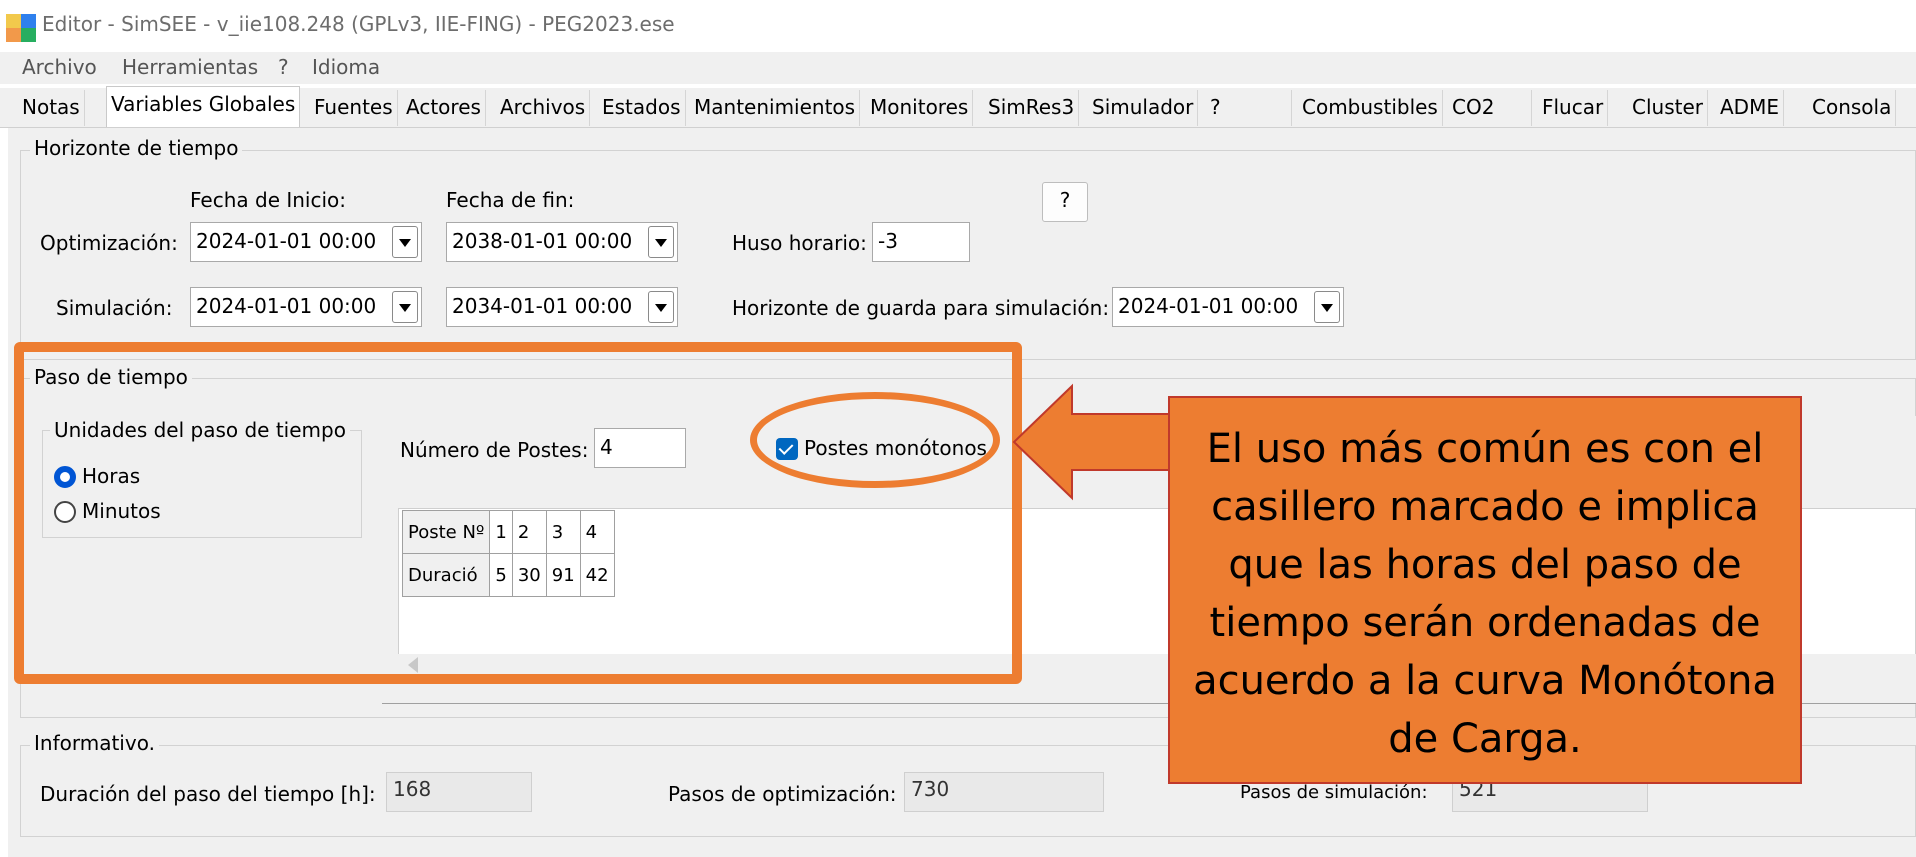 Image resolution: width=1916 pixels, height=857 pixels. I want to click on tab-monitores: Monitores, so click(920, 108).